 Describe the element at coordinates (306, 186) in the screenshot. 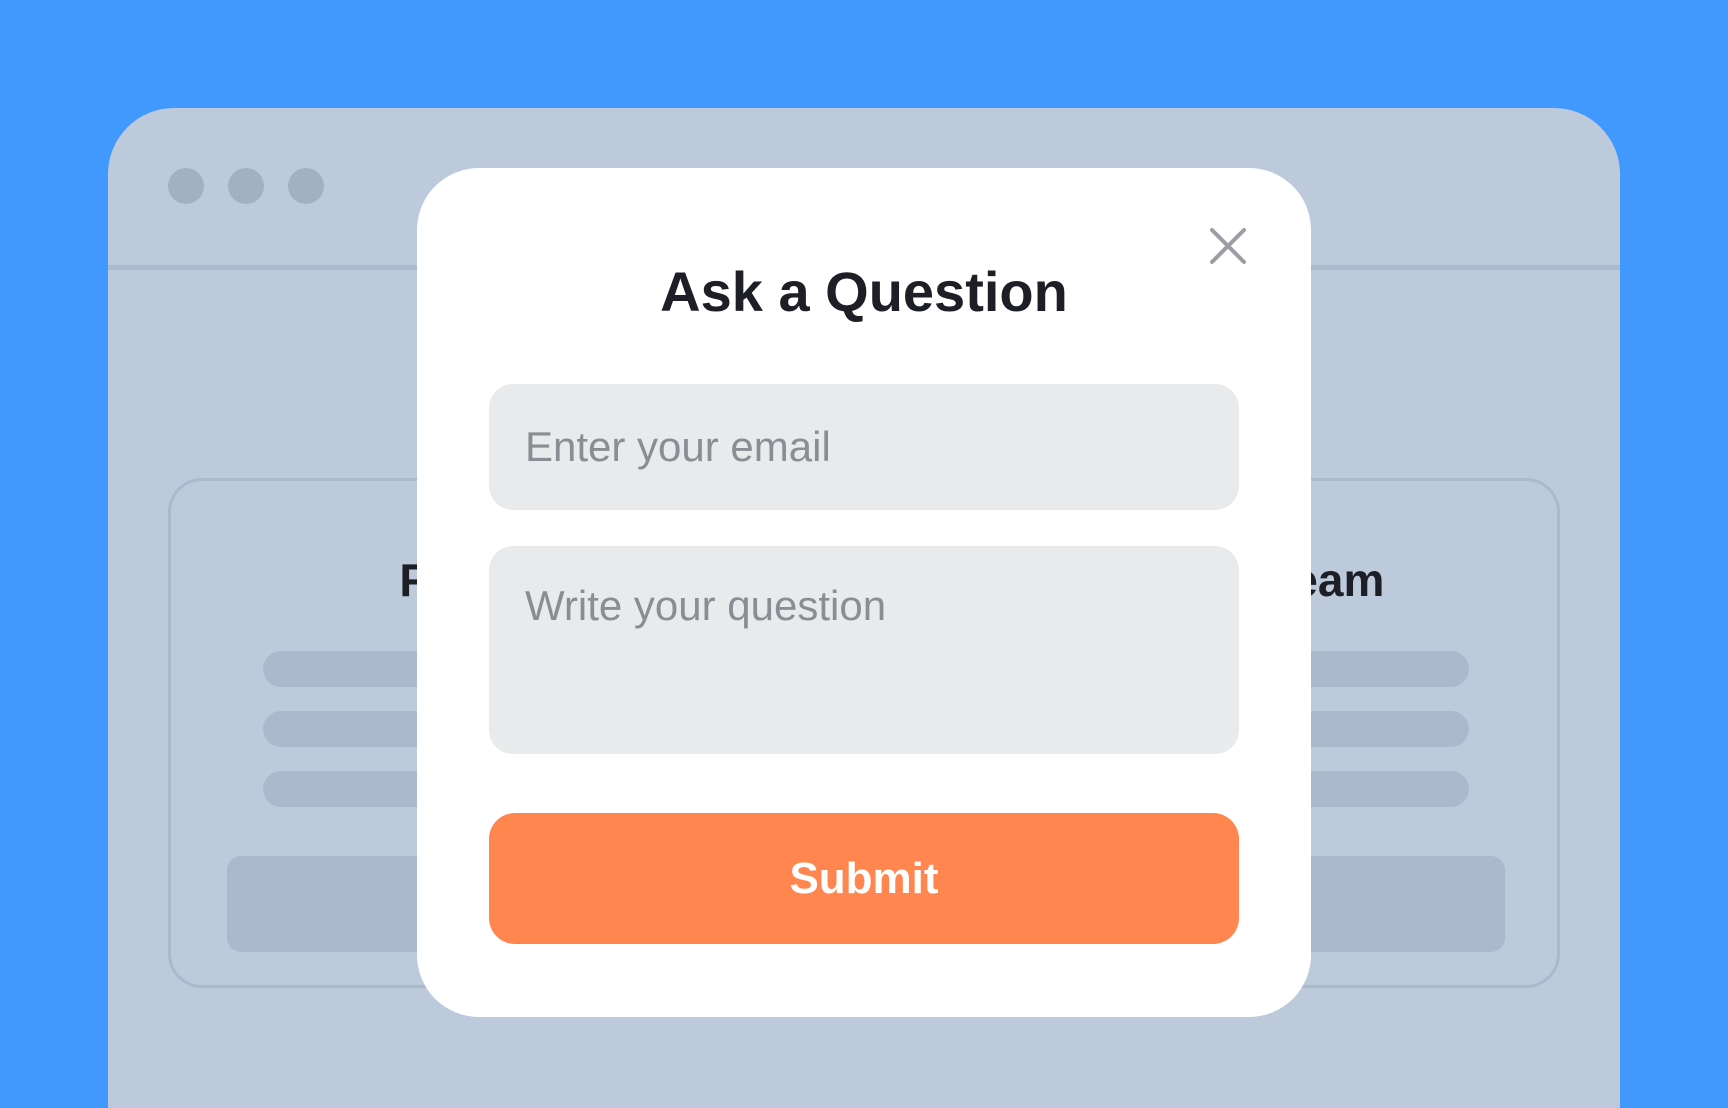

I see `window-maximize-dot` at that location.